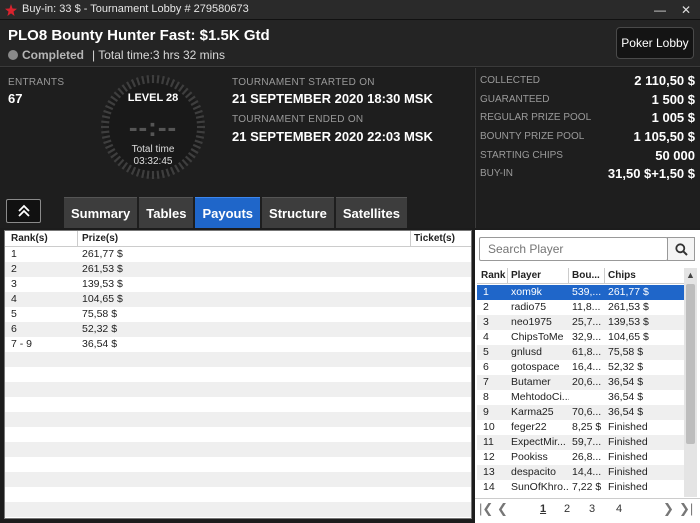 The image size is (700, 523). I want to click on rank-cell: 6, so click(14, 329).